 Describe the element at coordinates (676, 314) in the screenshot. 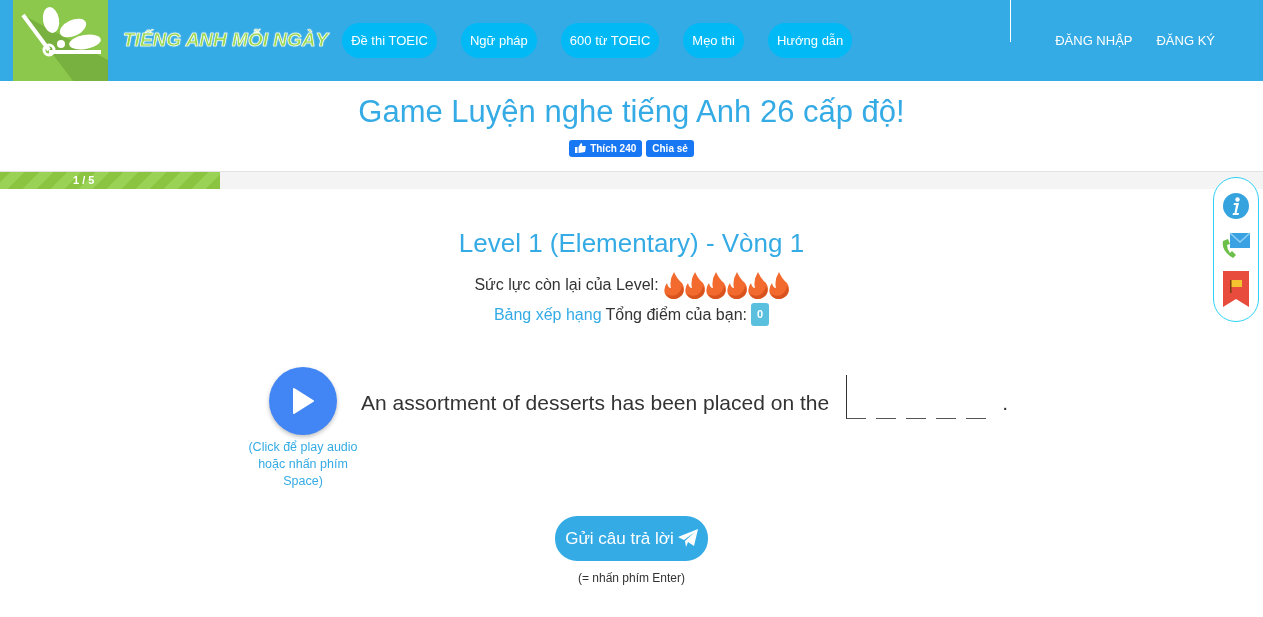

I see `score-label: Tổng điểm của bạn:` at that location.